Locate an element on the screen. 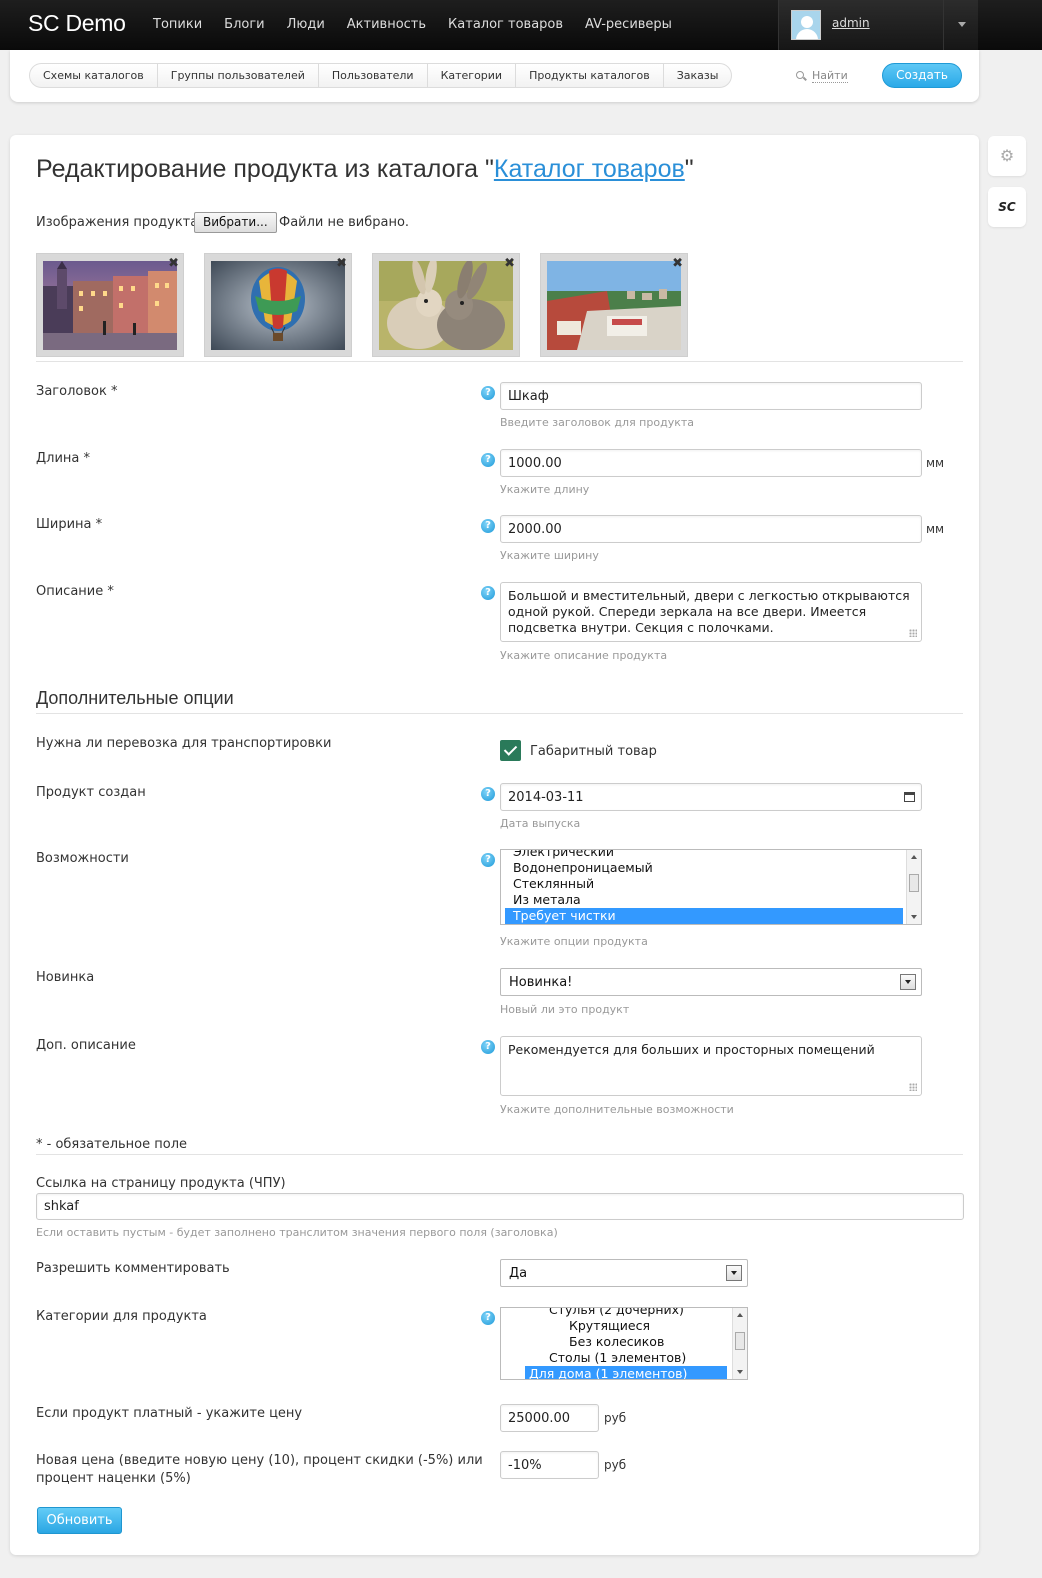 This screenshot has width=1042, height=1578. username-link: admin is located at coordinates (851, 23).